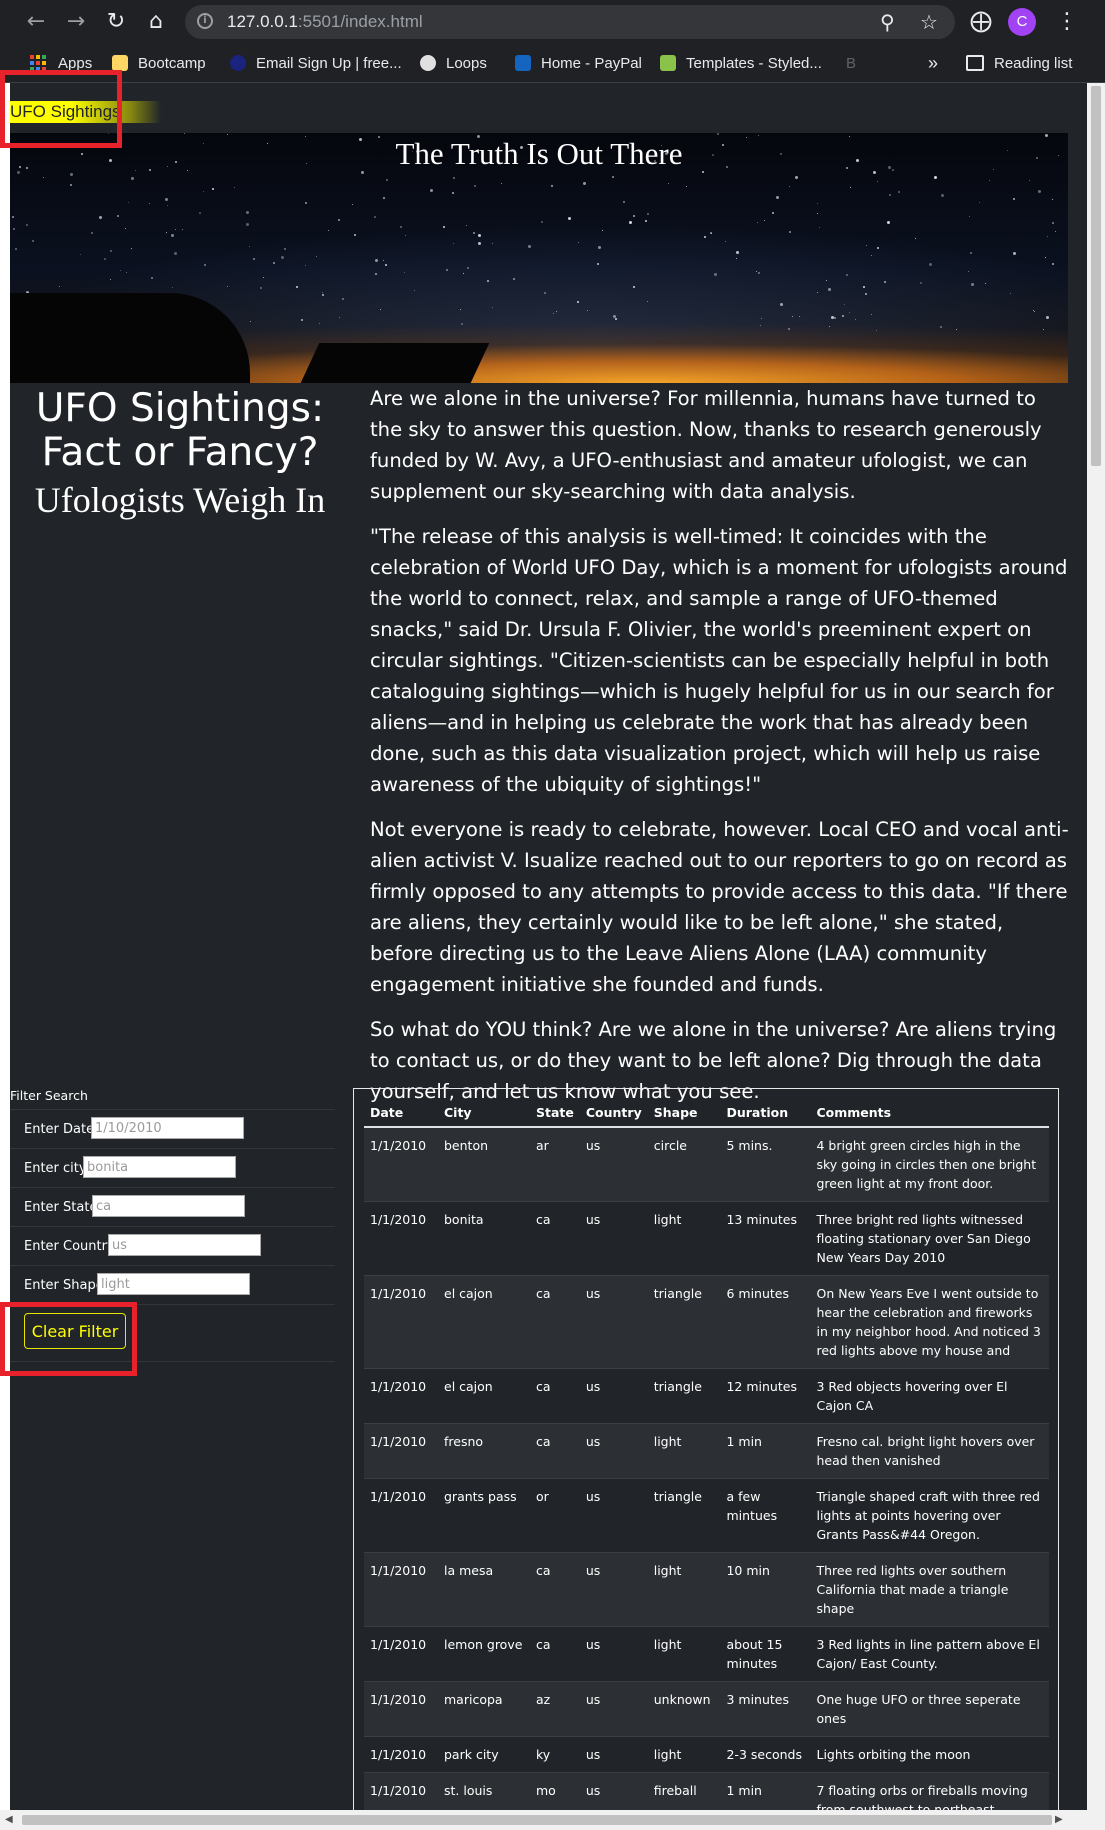 This screenshot has width=1105, height=1830. Describe the element at coordinates (684, 1791) in the screenshot. I see `cell-shape: fireball` at that location.